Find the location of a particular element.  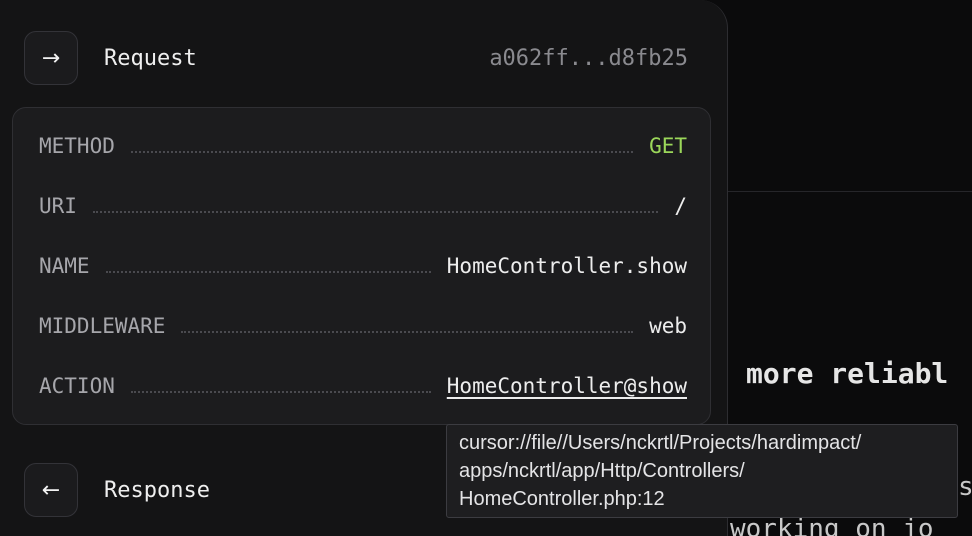

route-name-value: HomeController.show is located at coordinates (566, 266).